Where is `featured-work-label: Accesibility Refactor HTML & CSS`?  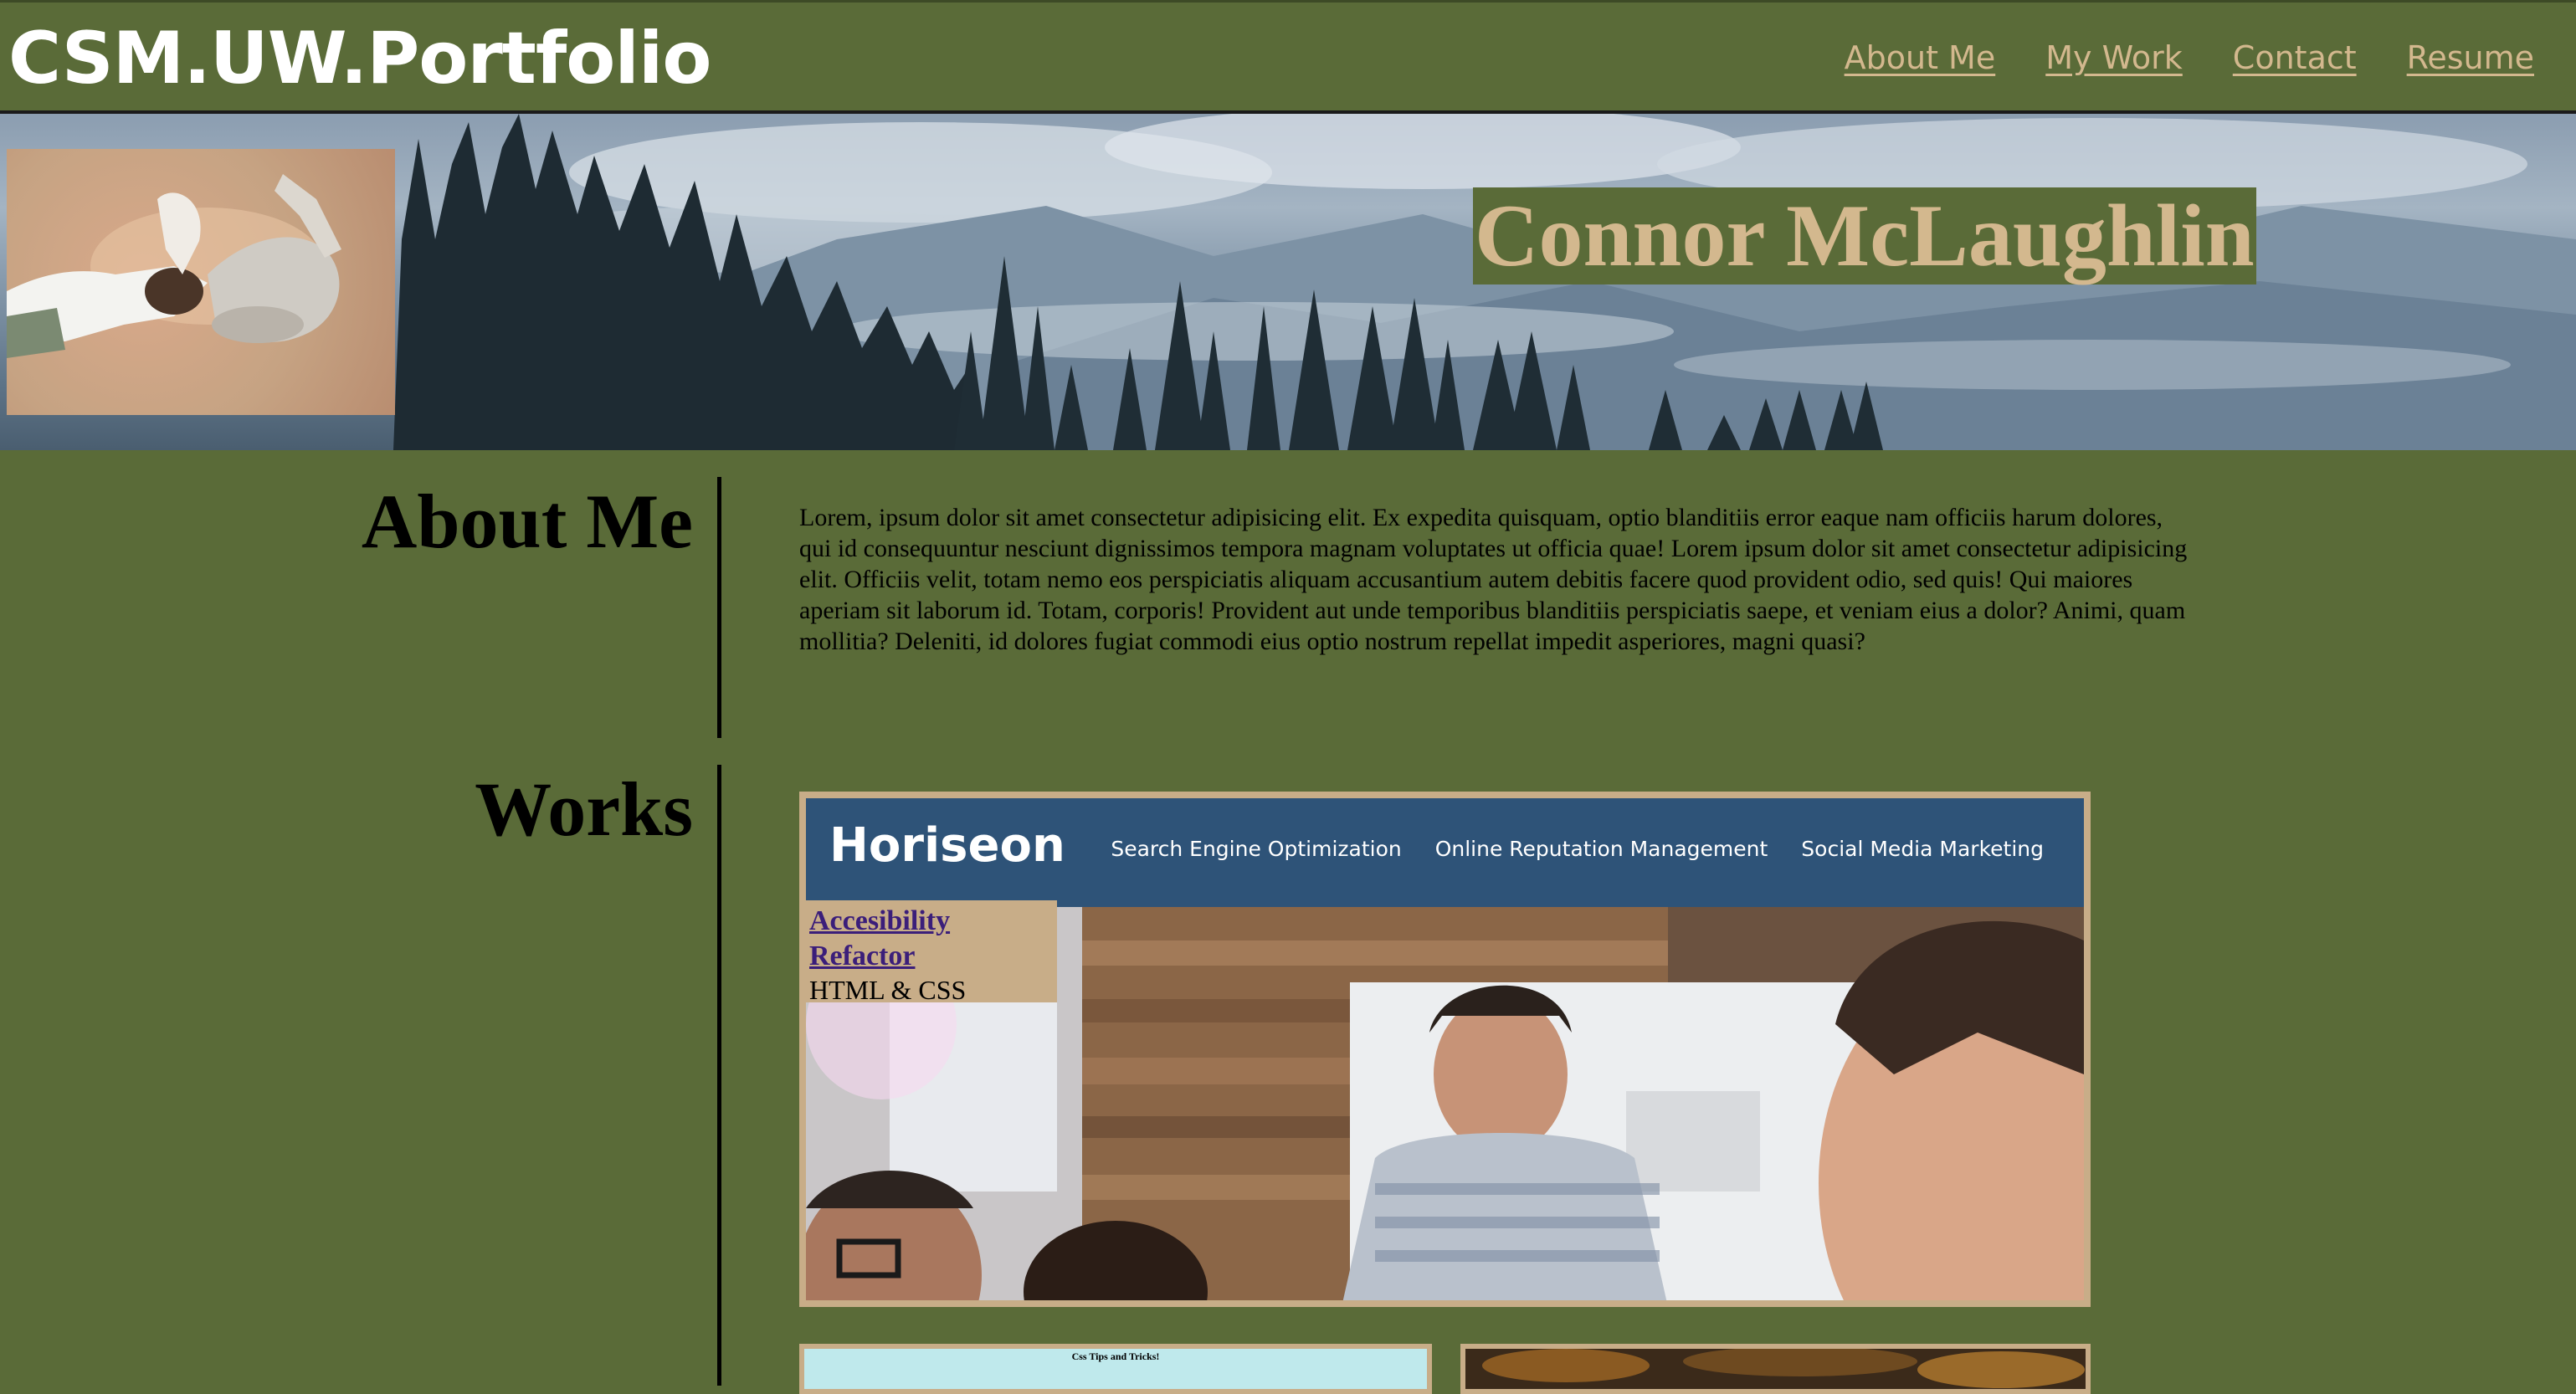
featured-work-label: Accesibility Refactor HTML & CSS is located at coordinates (931, 952).